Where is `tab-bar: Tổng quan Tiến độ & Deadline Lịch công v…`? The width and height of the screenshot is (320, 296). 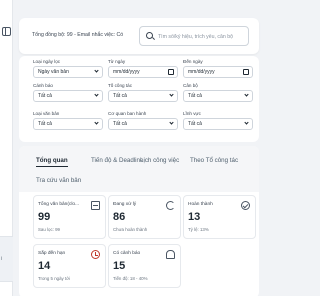 tab-bar: Tổng quan Tiến độ & Deadline Lịch công v… is located at coordinates (139, 169).